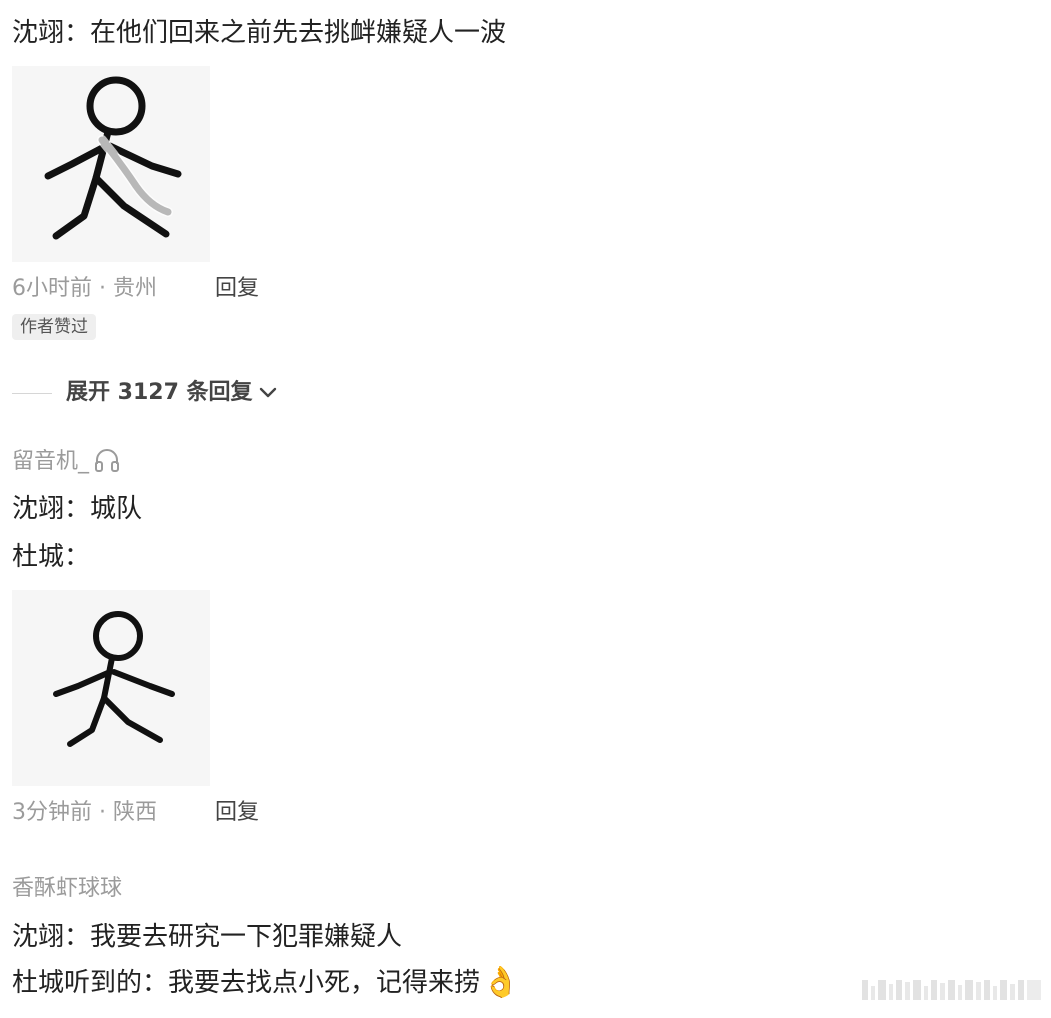 This screenshot has width=1051, height=1018. Describe the element at coordinates (259, 33) in the screenshot. I see `comment-text: 沈翊：在他们回来之前先去挑衅嫌疑人一波` at that location.